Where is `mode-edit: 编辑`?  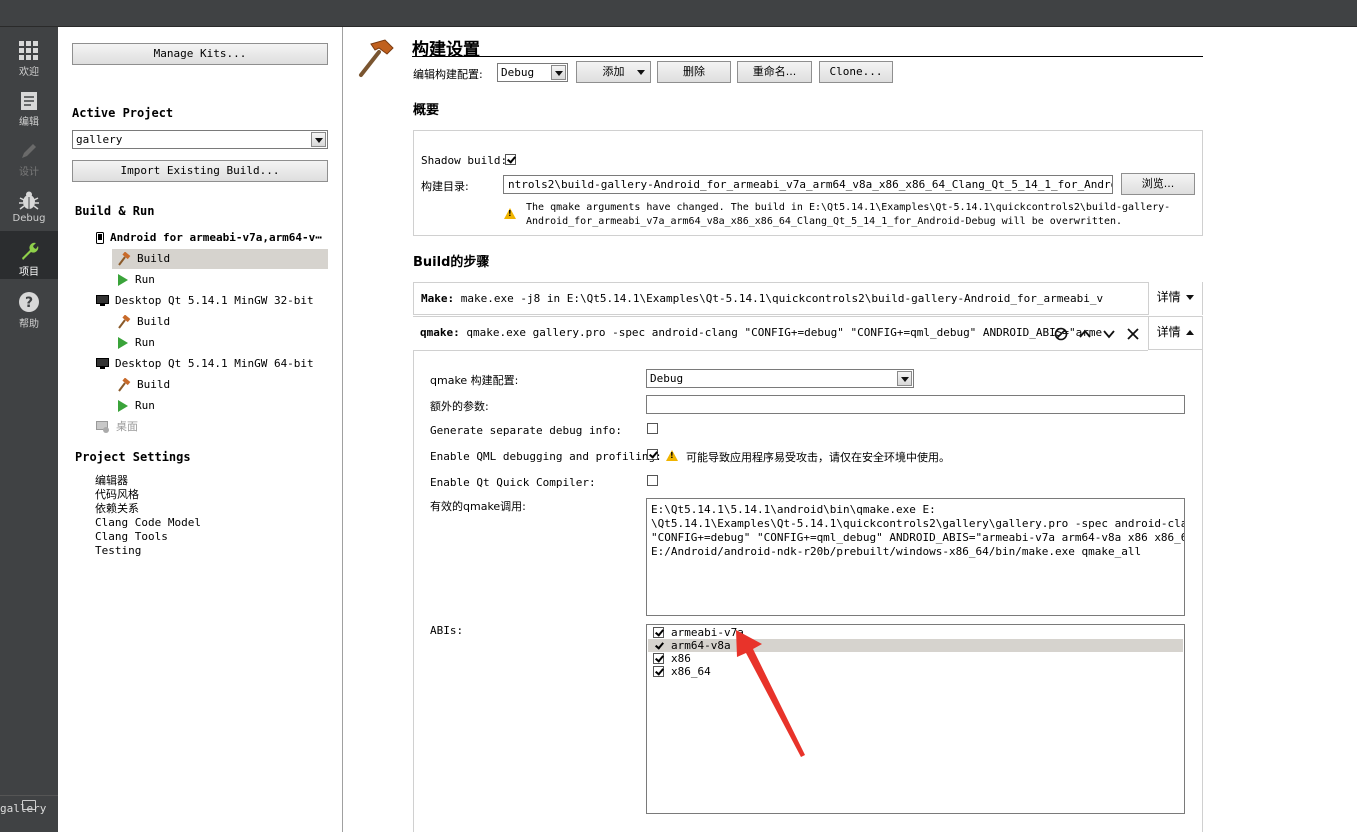 mode-edit: 编辑 is located at coordinates (29, 105).